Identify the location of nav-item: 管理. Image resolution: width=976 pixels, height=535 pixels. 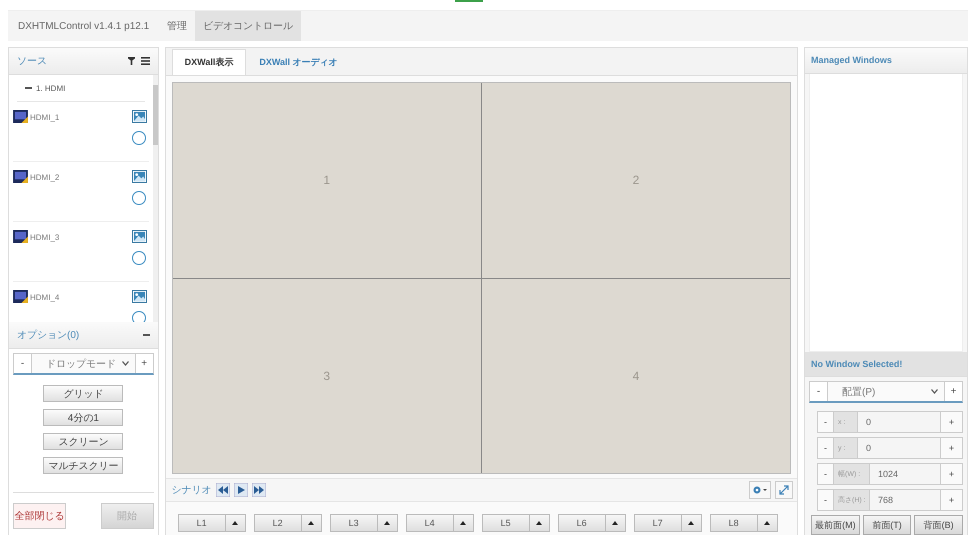
(177, 26).